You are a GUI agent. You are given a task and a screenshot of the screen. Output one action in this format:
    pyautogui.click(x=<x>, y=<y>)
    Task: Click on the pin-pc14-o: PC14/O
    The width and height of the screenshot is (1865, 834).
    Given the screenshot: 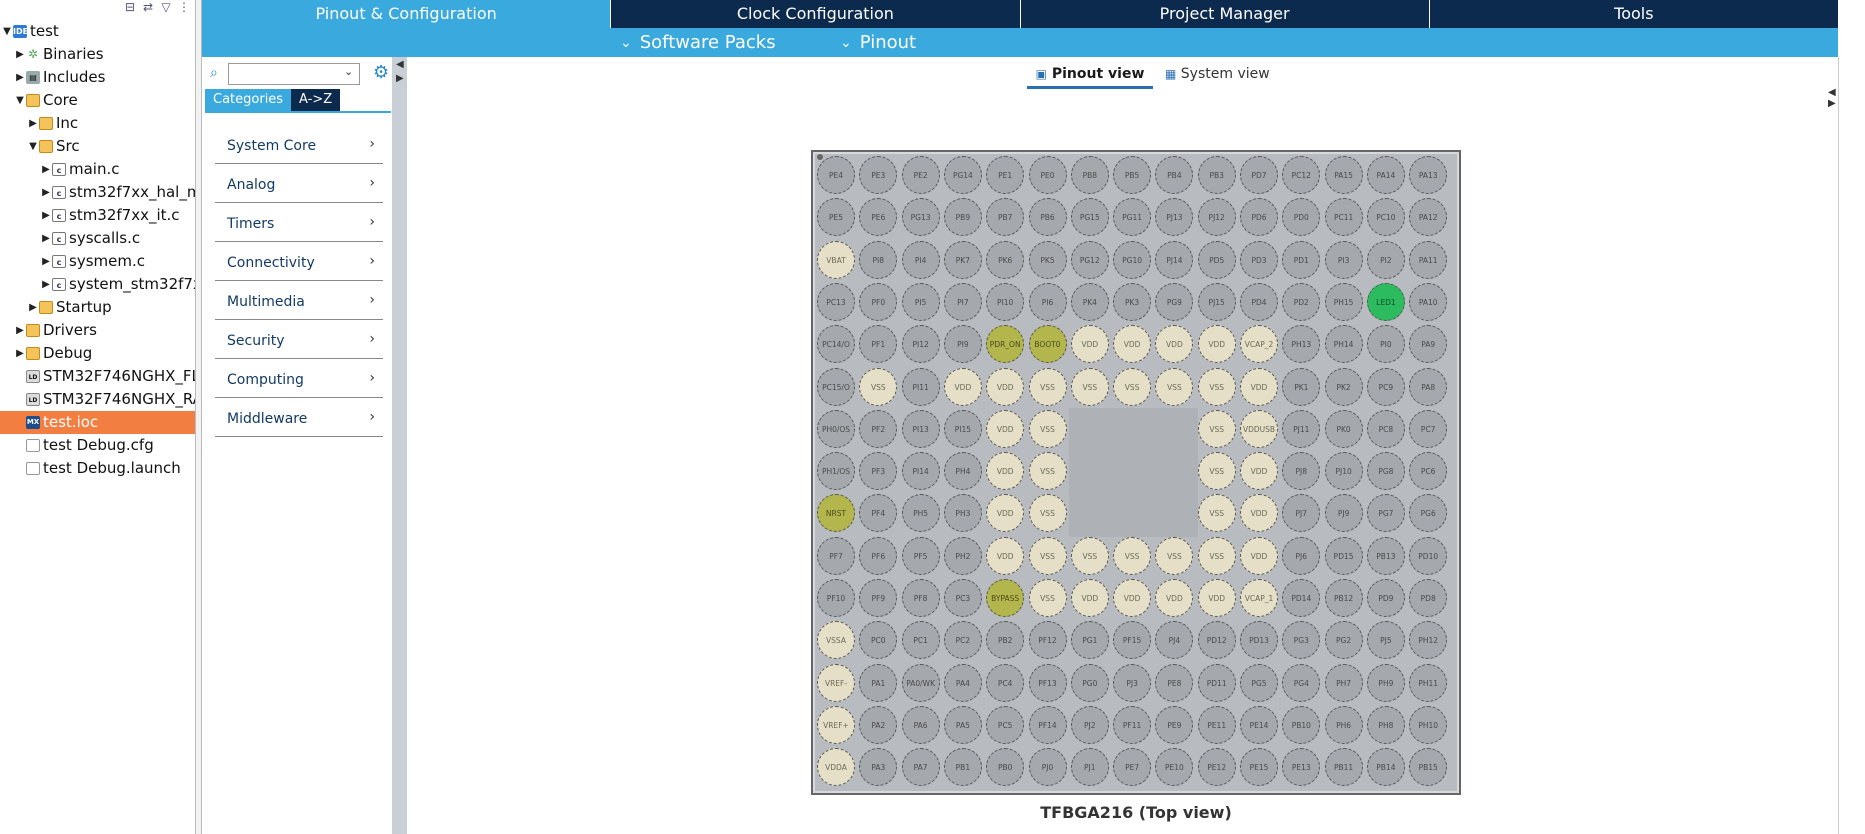 What is the action you would take?
    pyautogui.click(x=836, y=344)
    